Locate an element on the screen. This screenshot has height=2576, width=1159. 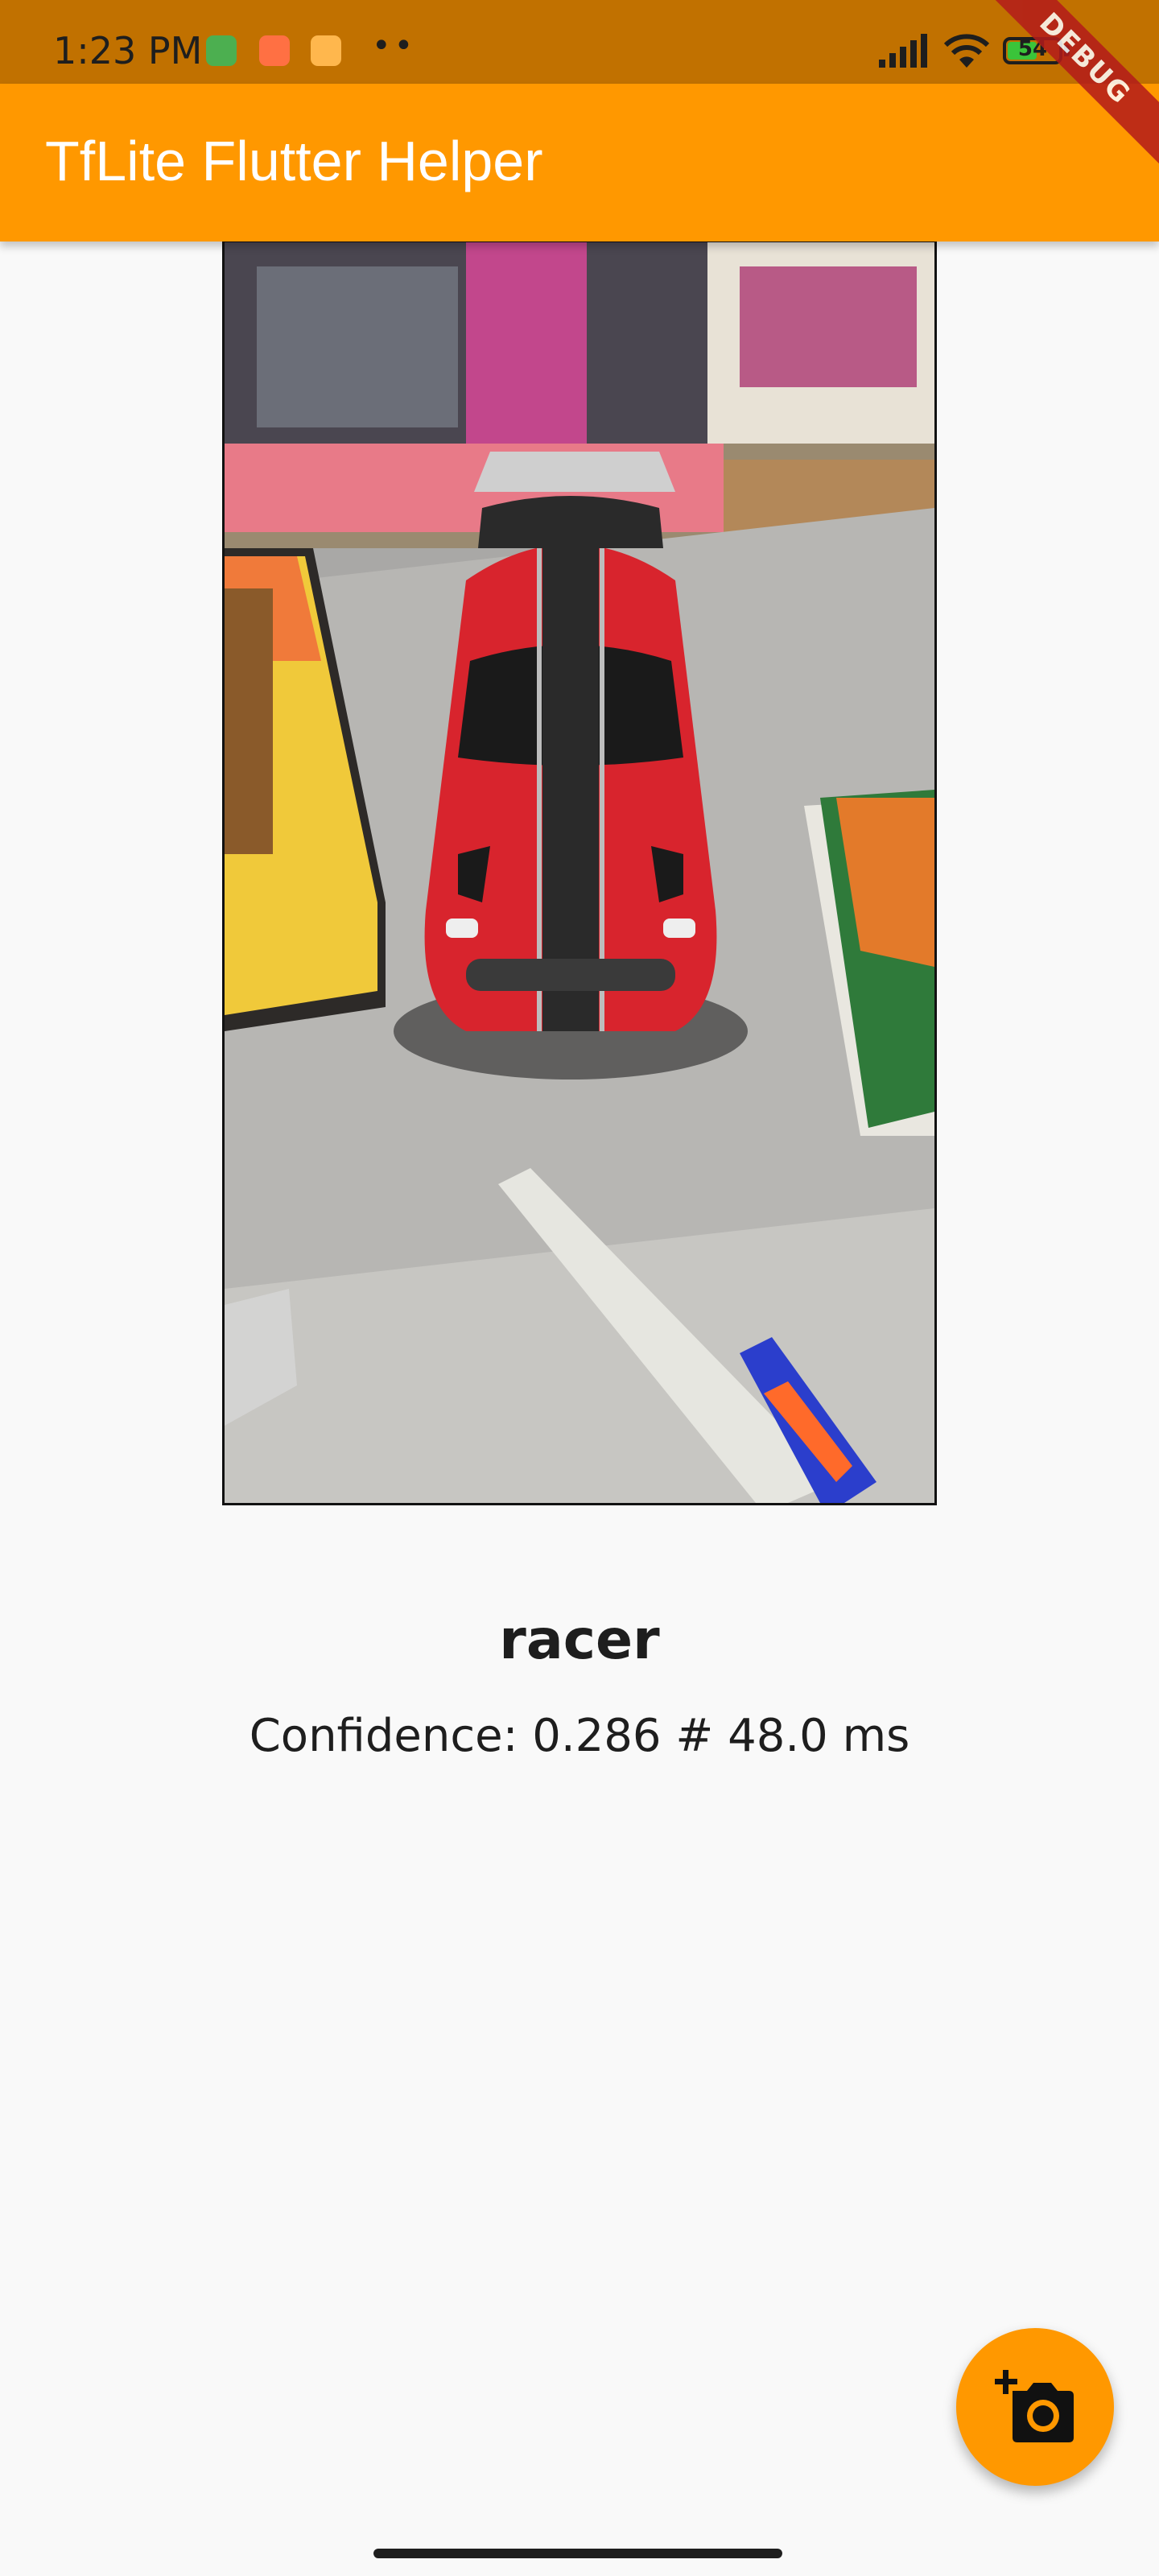
app-title: TfLite Flutter Helper is located at coordinates (294, 161).